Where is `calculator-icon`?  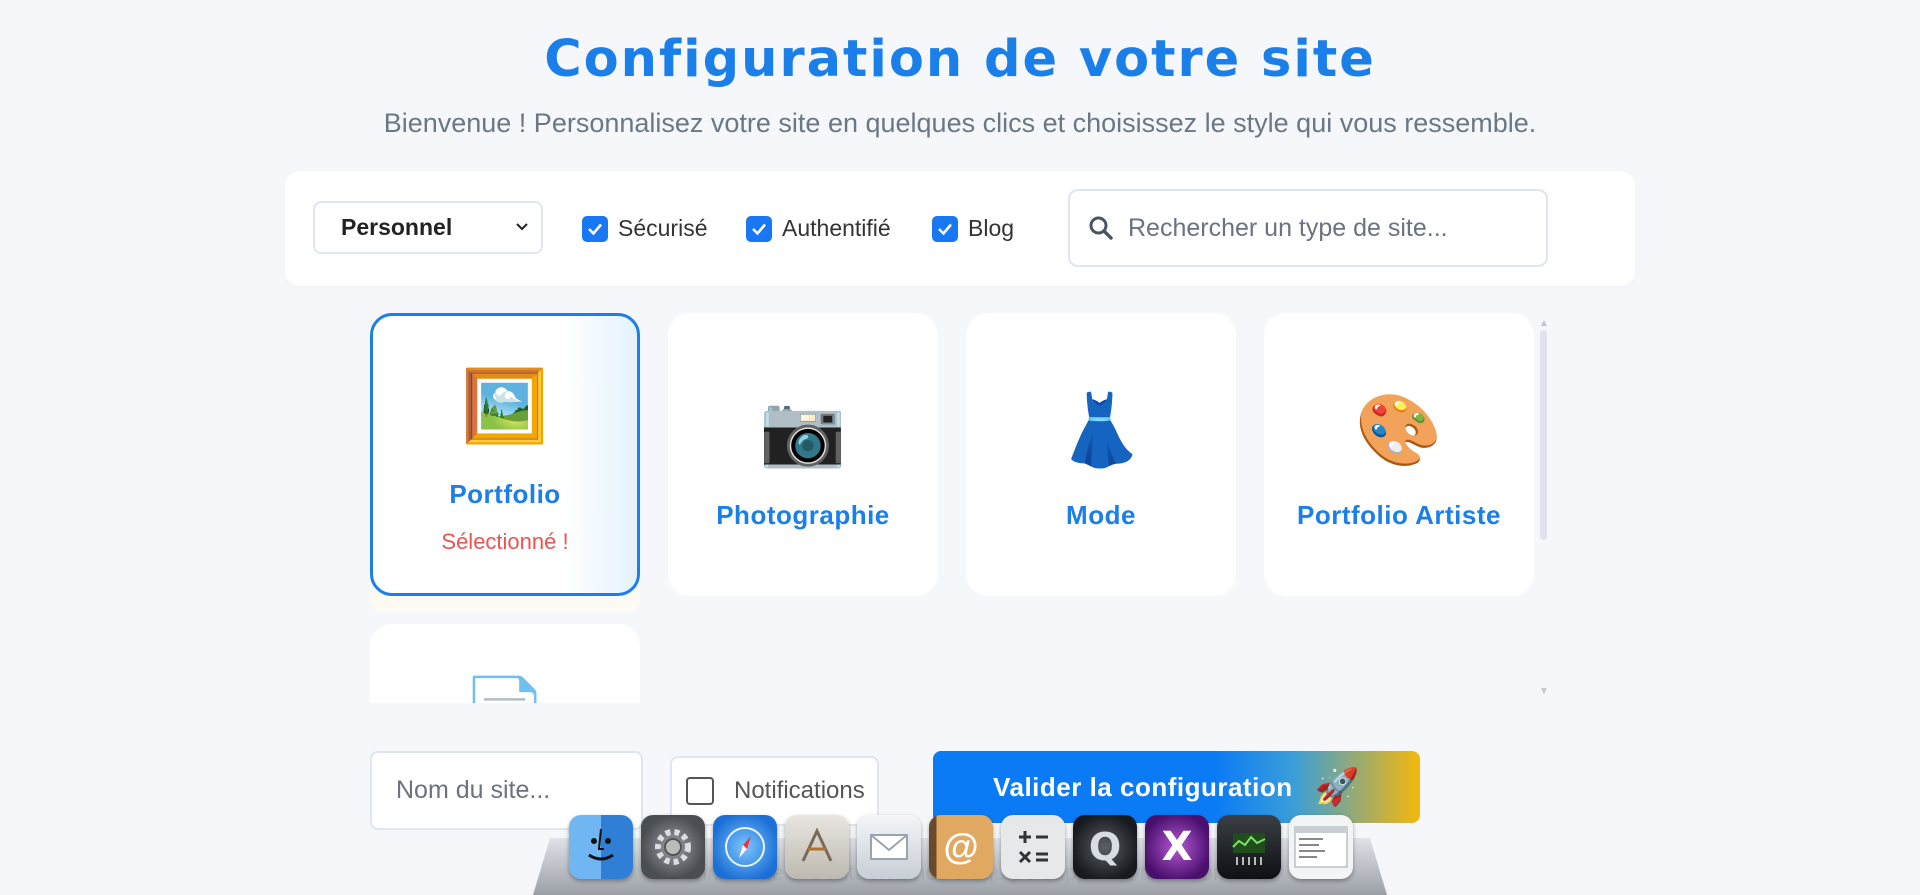
calculator-icon is located at coordinates (1033, 847).